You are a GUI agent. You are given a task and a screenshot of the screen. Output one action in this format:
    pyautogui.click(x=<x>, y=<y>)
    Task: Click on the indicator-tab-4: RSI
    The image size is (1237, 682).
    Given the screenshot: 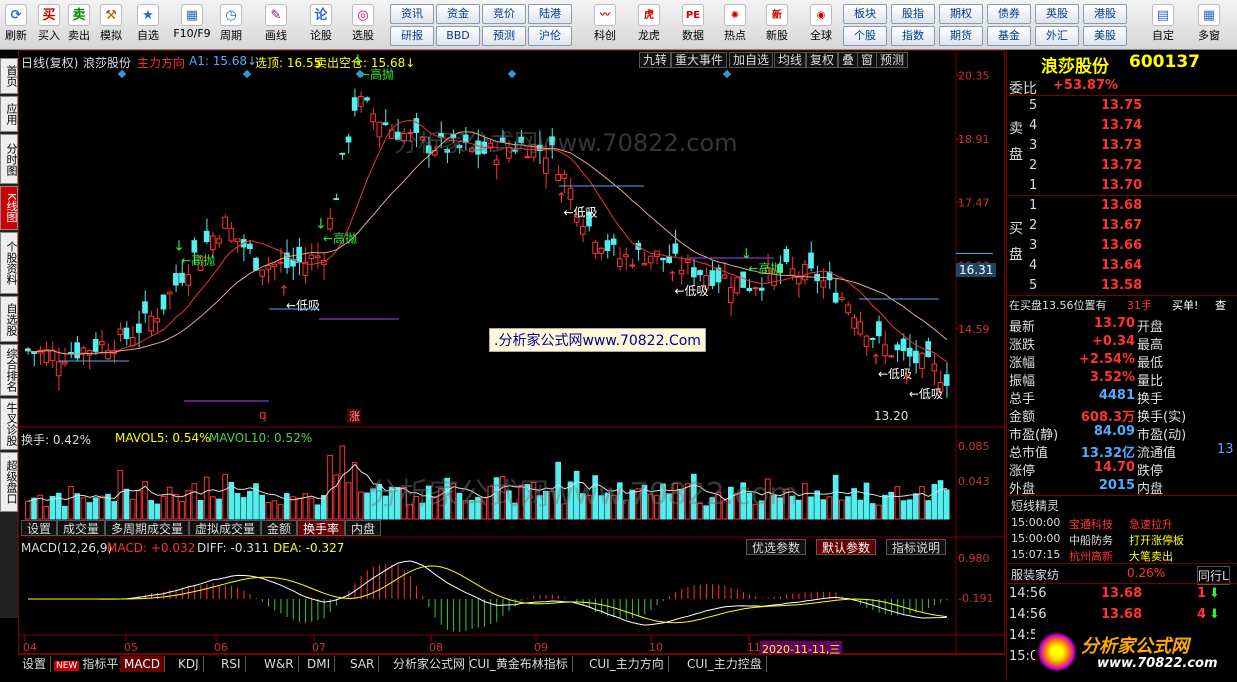 What is the action you would take?
    pyautogui.click(x=231, y=664)
    